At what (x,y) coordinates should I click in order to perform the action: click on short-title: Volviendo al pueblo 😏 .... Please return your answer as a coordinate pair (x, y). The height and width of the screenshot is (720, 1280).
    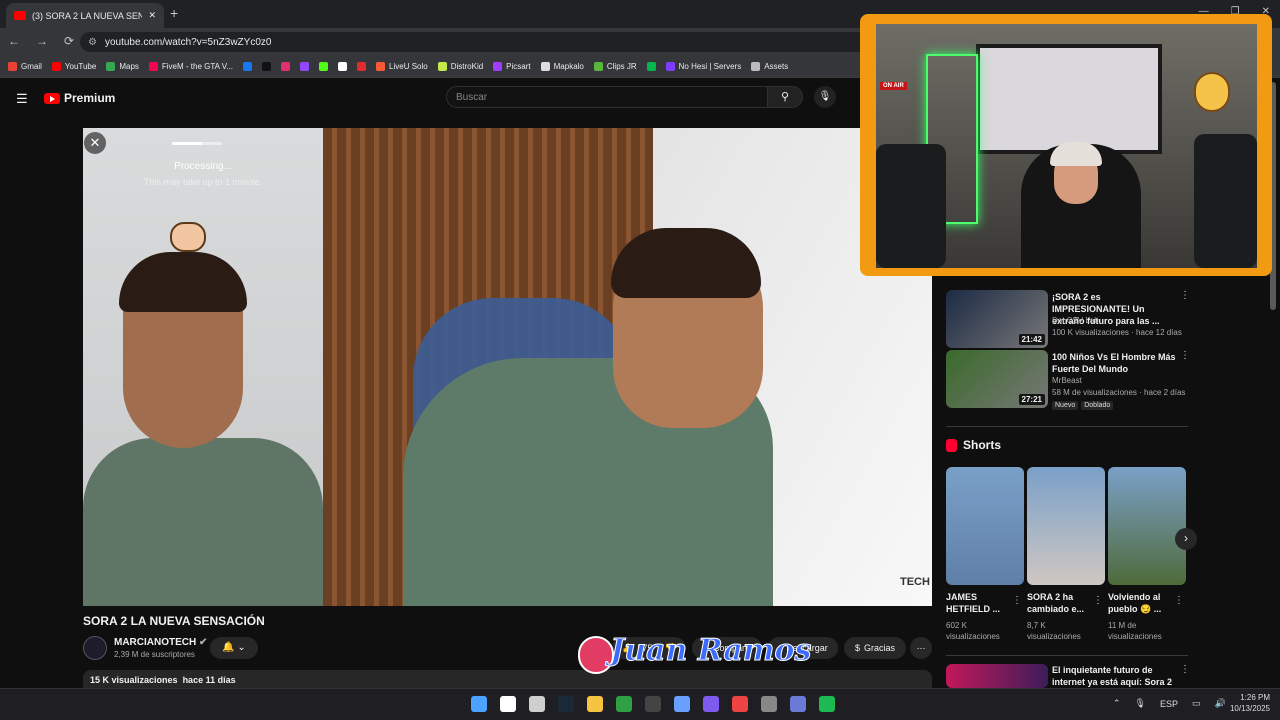
    Looking at the image, I should click on (1142, 603).